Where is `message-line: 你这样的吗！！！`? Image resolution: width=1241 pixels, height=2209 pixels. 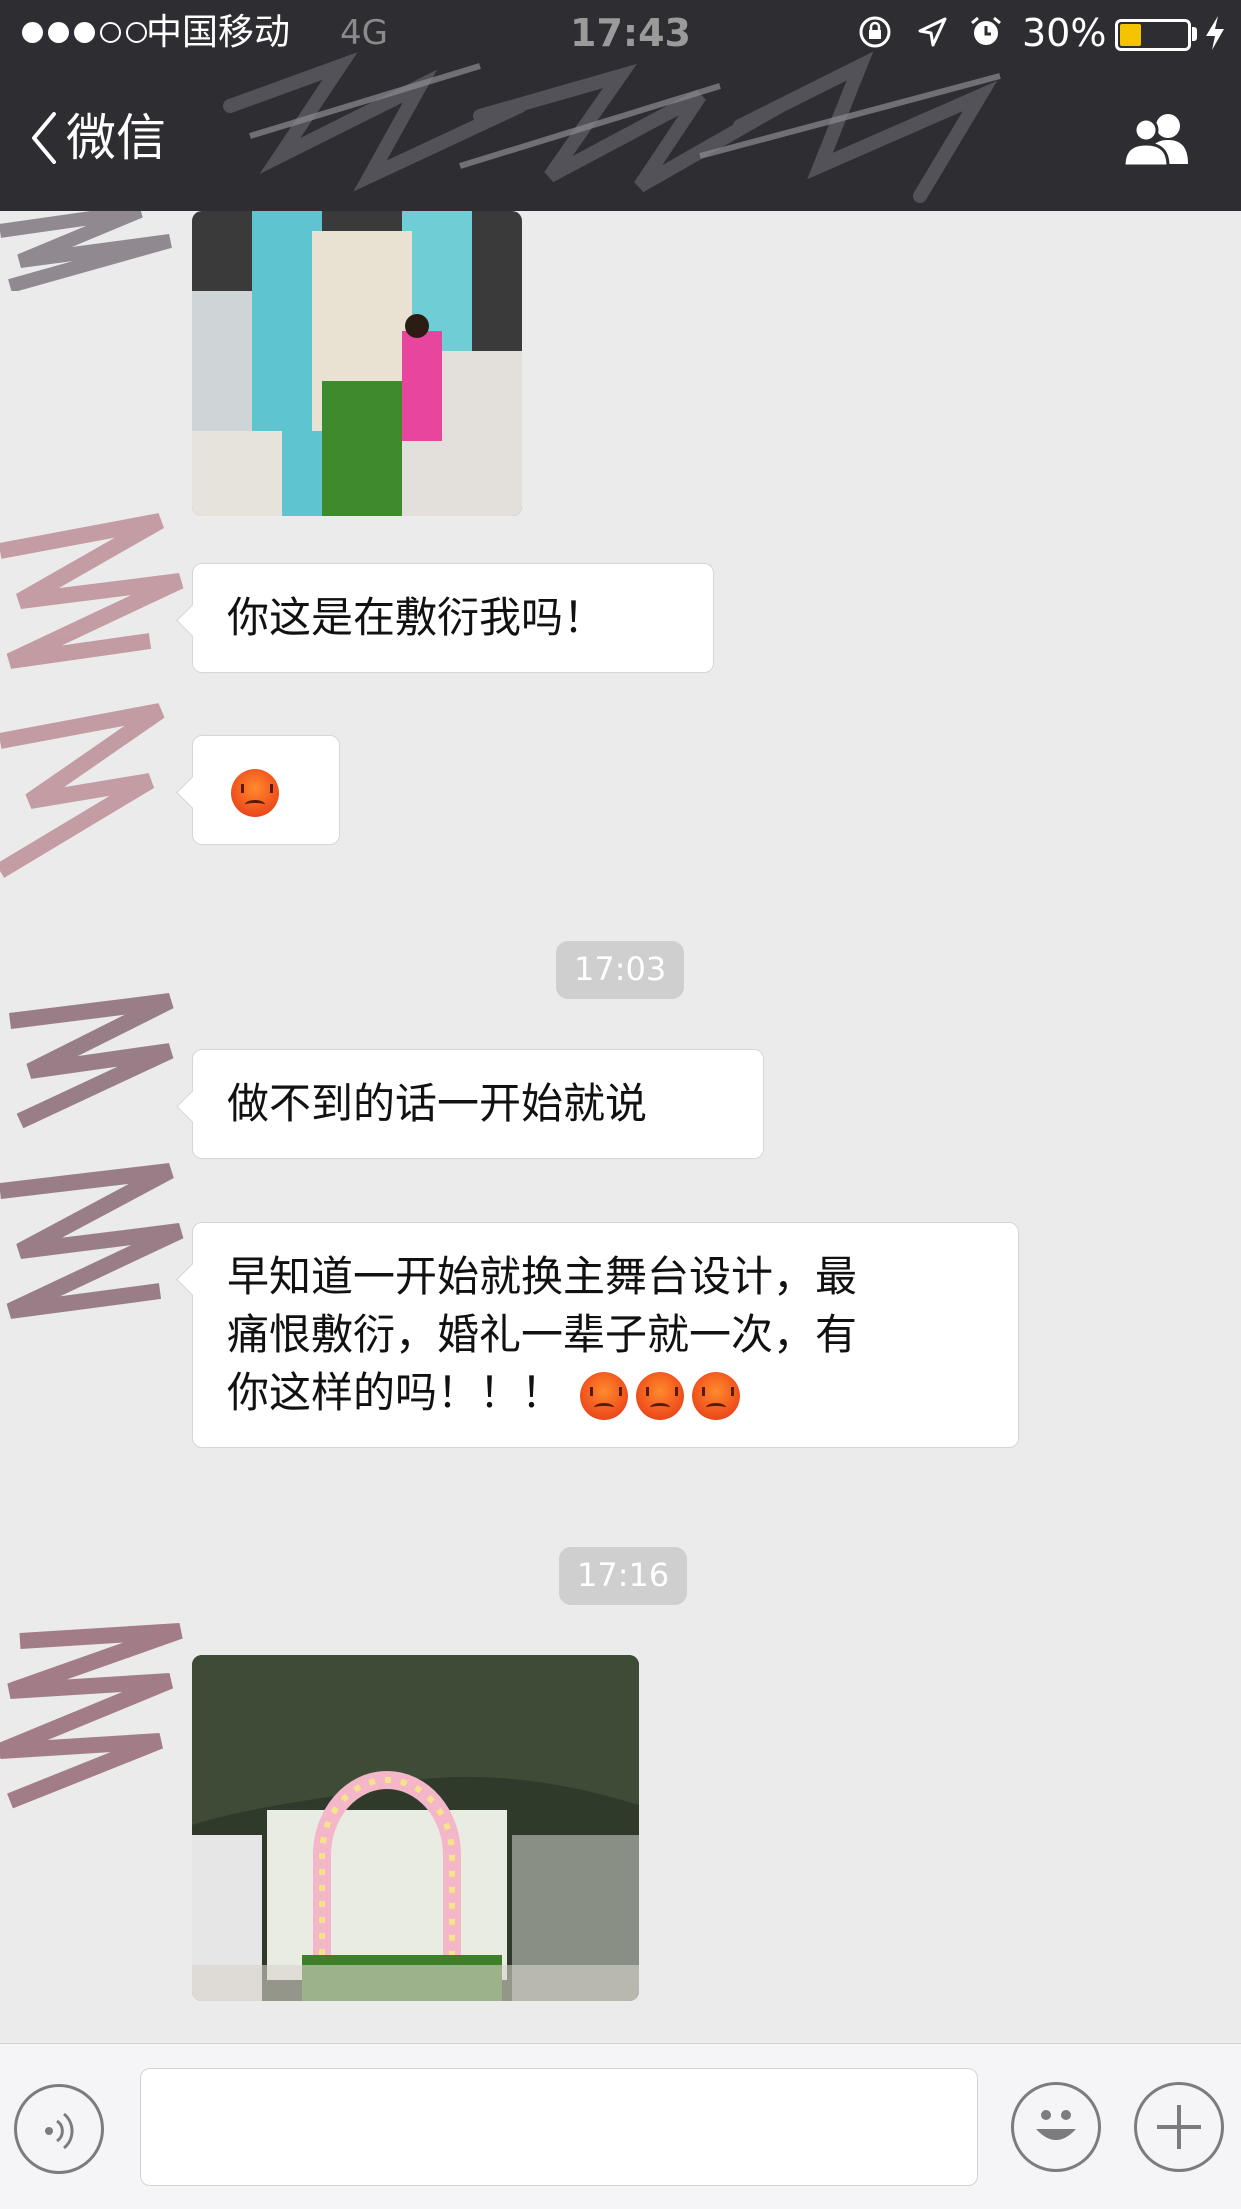 message-line: 你这样的吗！！！ is located at coordinates (605, 1393).